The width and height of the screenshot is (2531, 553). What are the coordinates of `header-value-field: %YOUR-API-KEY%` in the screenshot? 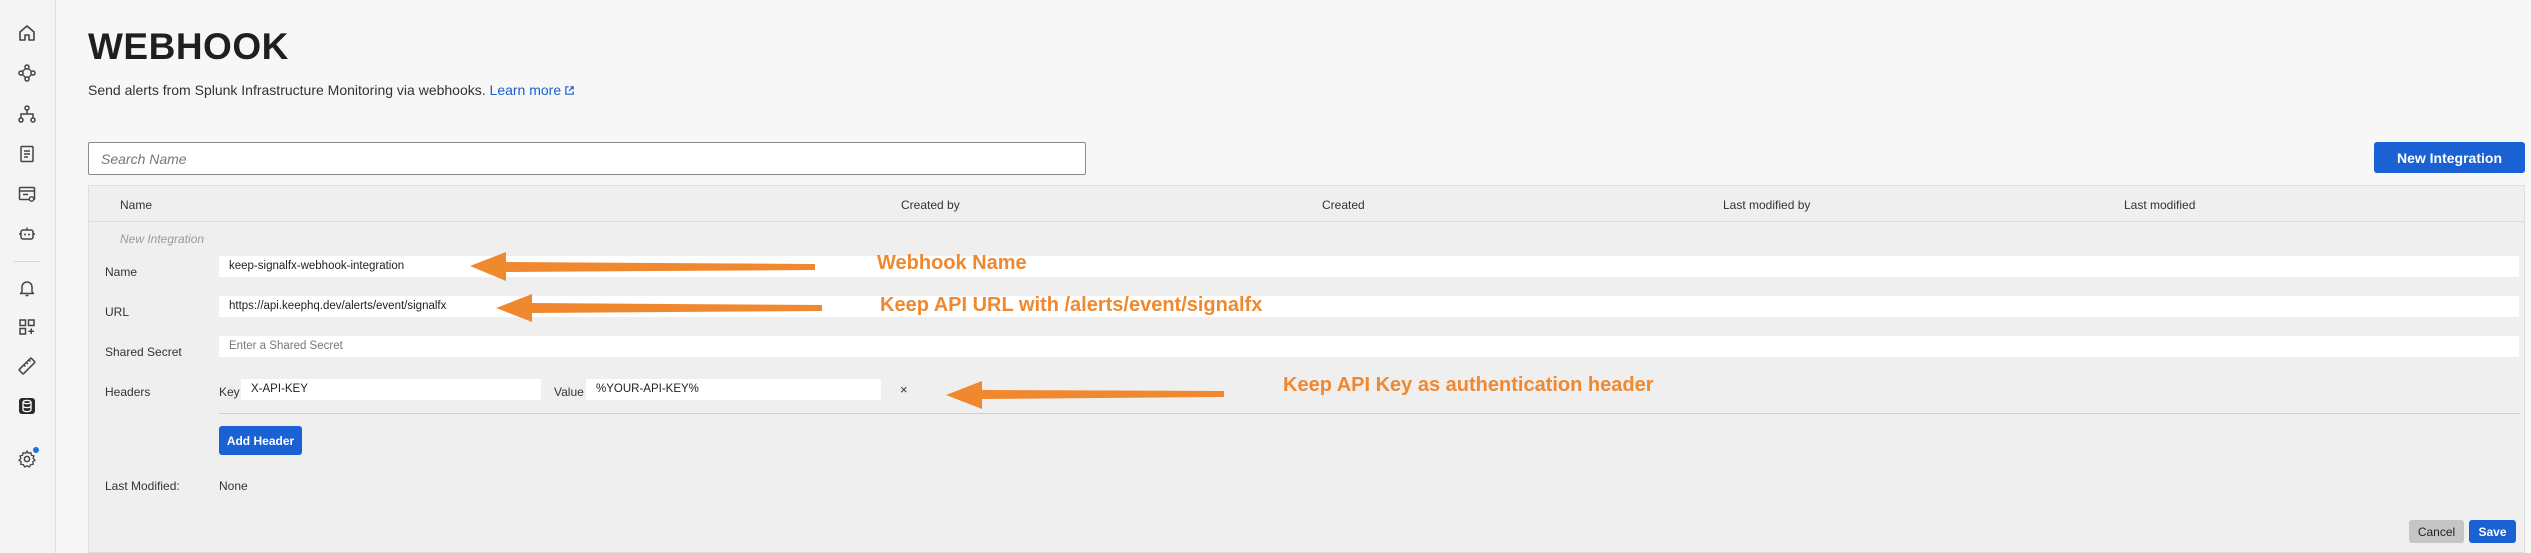 It's located at (733, 389).